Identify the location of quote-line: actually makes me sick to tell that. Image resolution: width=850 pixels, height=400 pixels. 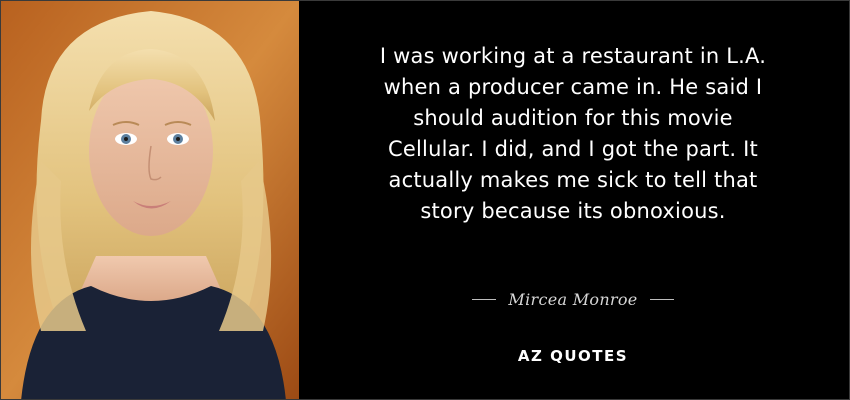
(573, 180).